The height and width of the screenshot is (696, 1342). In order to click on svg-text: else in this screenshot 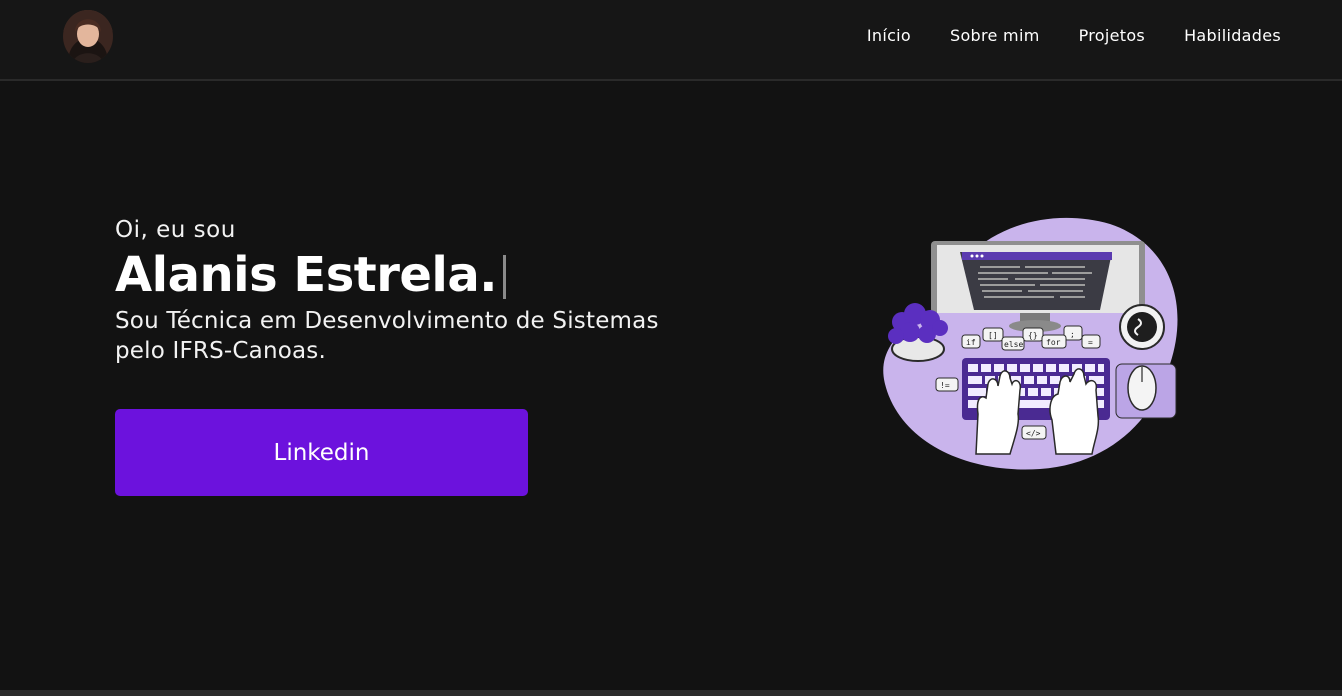, I will do `click(1013, 344)`.